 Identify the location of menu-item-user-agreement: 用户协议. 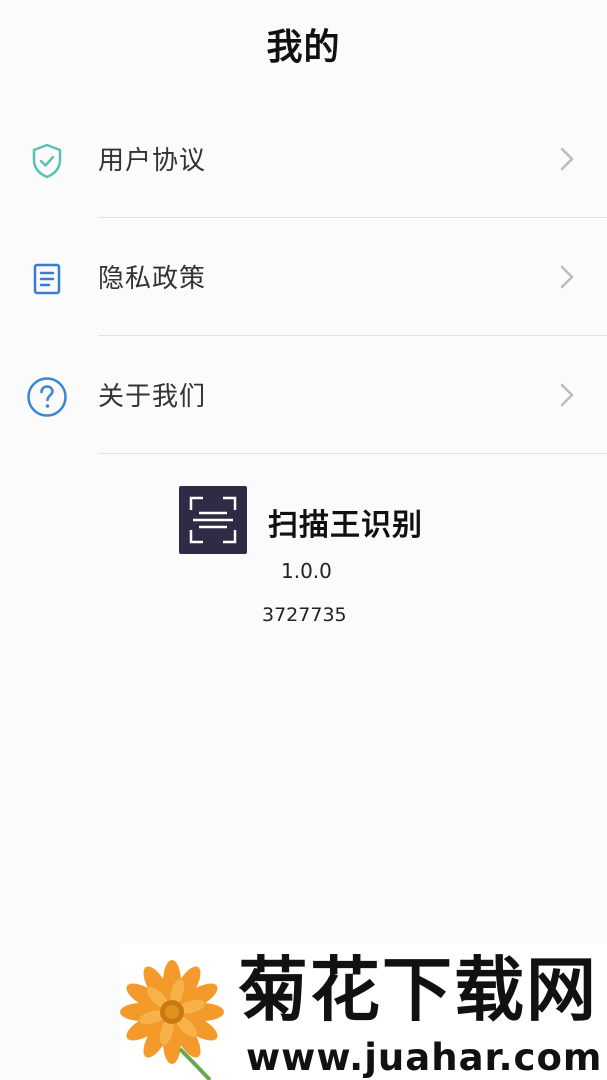
(303, 159).